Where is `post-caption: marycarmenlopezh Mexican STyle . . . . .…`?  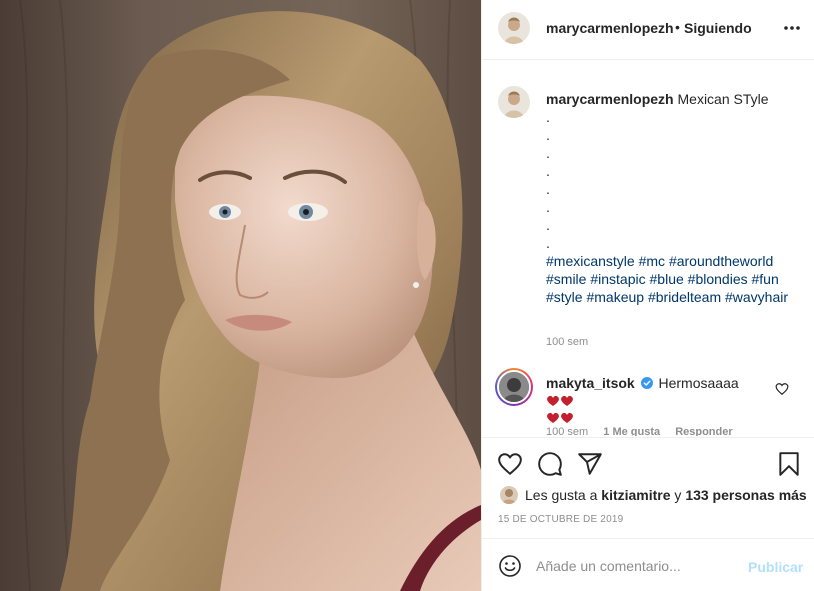 post-caption: marycarmenlopezh Mexican STyle . . . . .… is located at coordinates (672, 198).